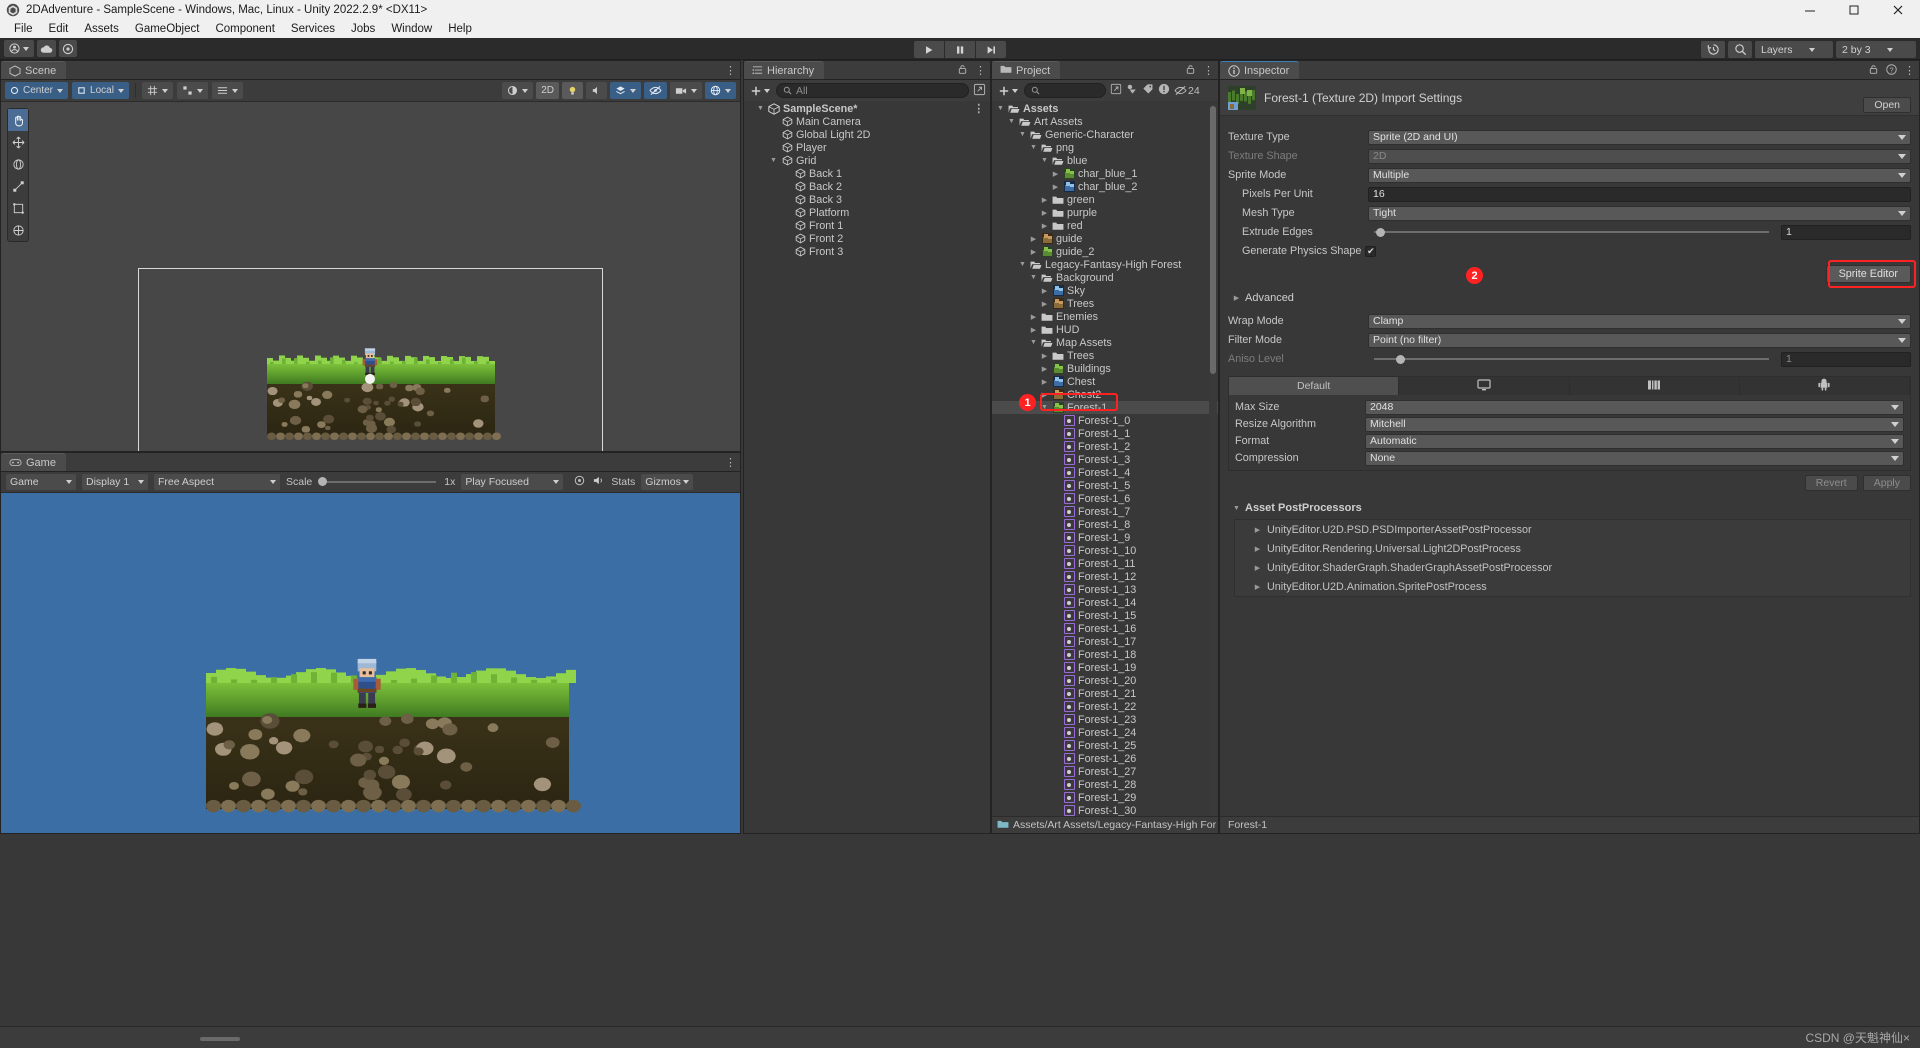 The height and width of the screenshot is (1048, 1920). I want to click on lock-icon, so click(962, 71).